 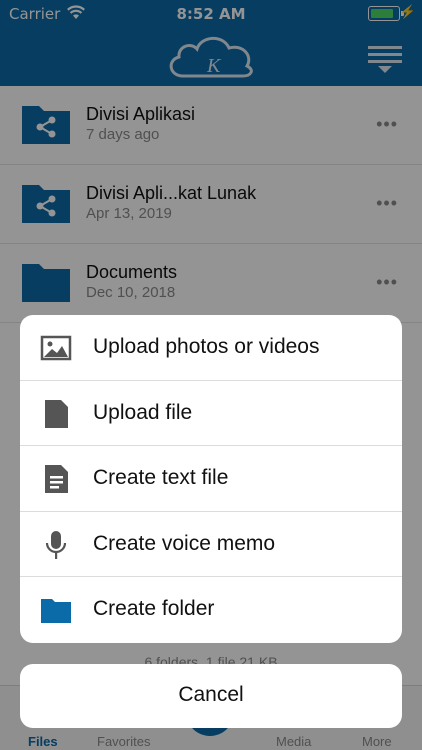 I want to click on folder-icon, so click(x=56, y=611).